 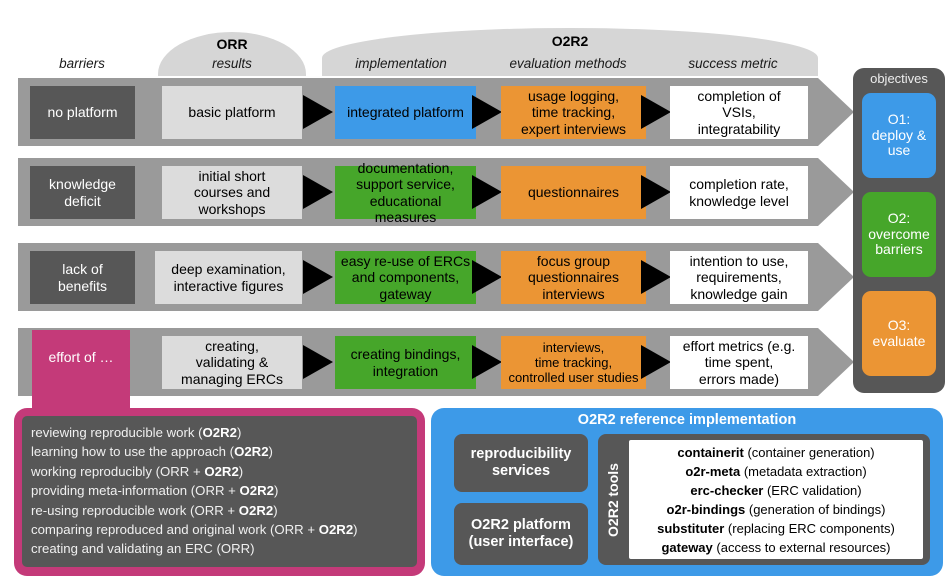 I want to click on effort-list-item: learning how to use the approach (O2R2), so click(x=152, y=452).